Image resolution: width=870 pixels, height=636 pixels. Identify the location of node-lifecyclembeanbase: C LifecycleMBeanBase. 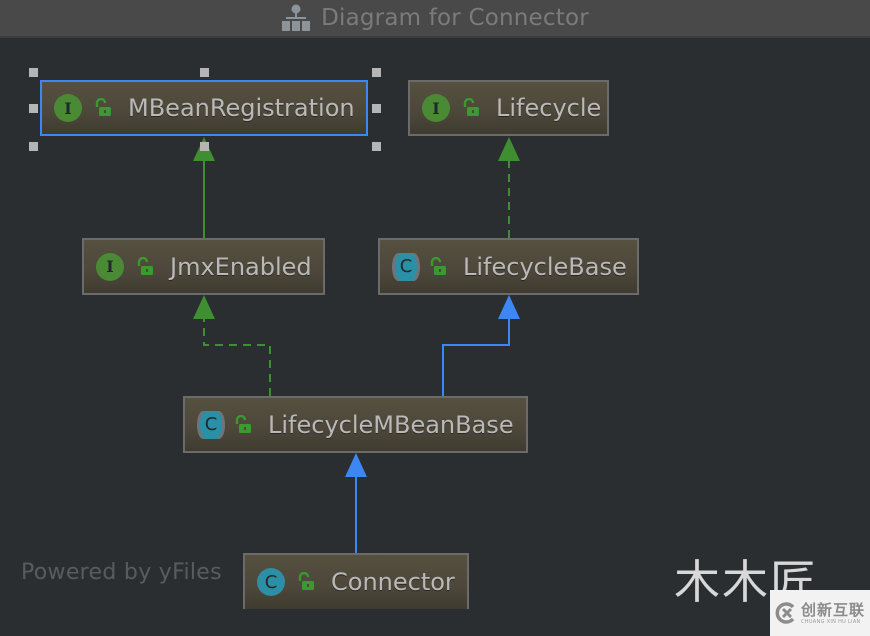
(355, 424).